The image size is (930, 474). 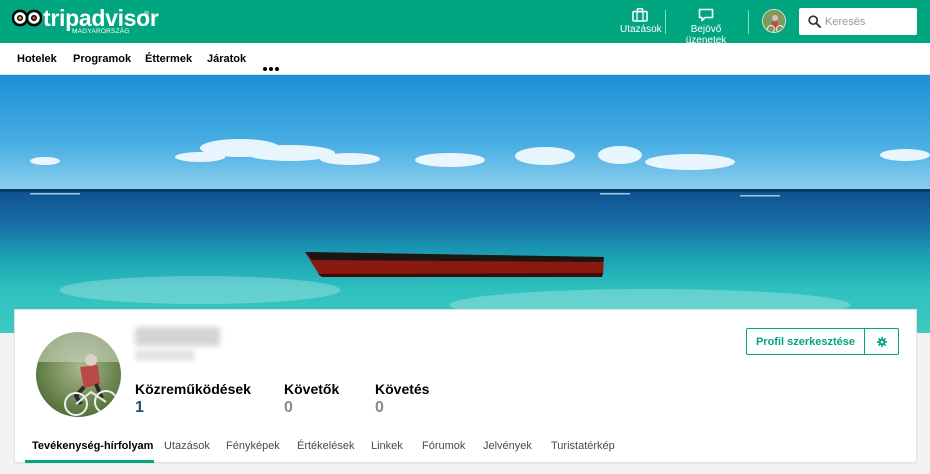 I want to click on tab-photos: Fényképek, so click(x=253, y=446).